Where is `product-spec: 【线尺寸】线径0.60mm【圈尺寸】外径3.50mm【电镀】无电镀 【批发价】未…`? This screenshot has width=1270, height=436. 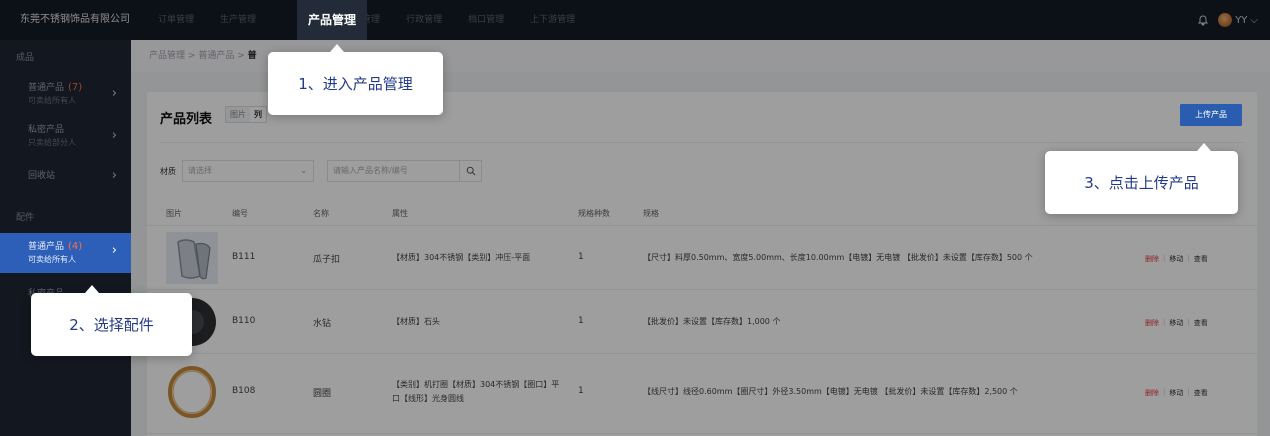 product-spec: 【线尺寸】线径0.60mm【圈尺寸】外径3.50mm【电镀】无电镀 【批发价】未… is located at coordinates (830, 391).